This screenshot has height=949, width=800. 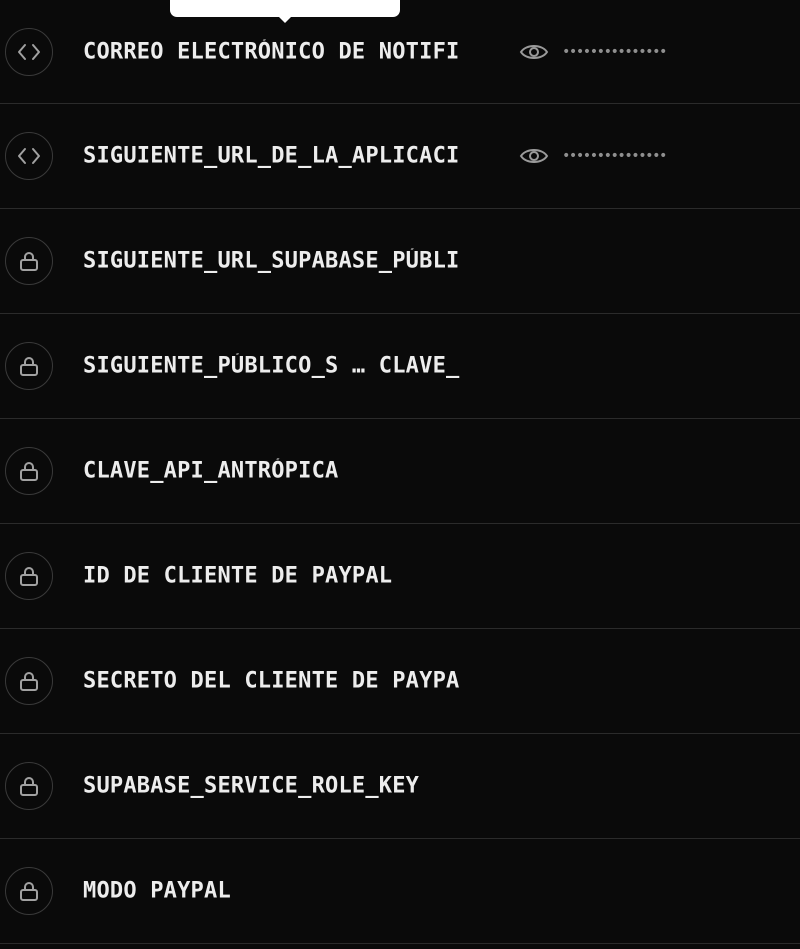 I want to click on env-variable-row: MODO PAYPAL, so click(x=400, y=891).